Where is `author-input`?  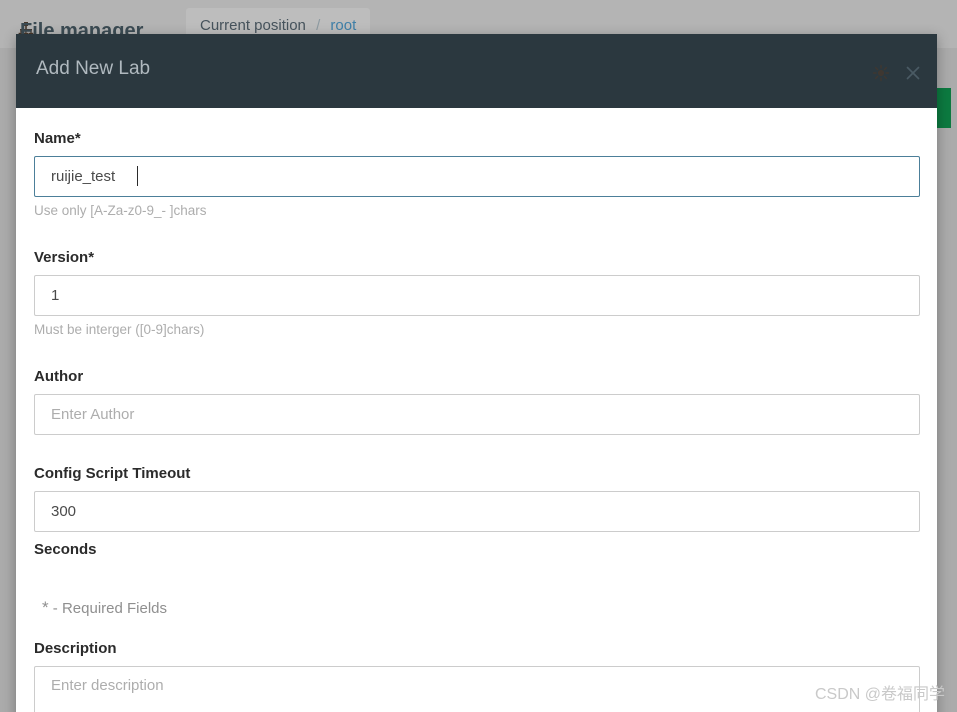 author-input is located at coordinates (477, 414).